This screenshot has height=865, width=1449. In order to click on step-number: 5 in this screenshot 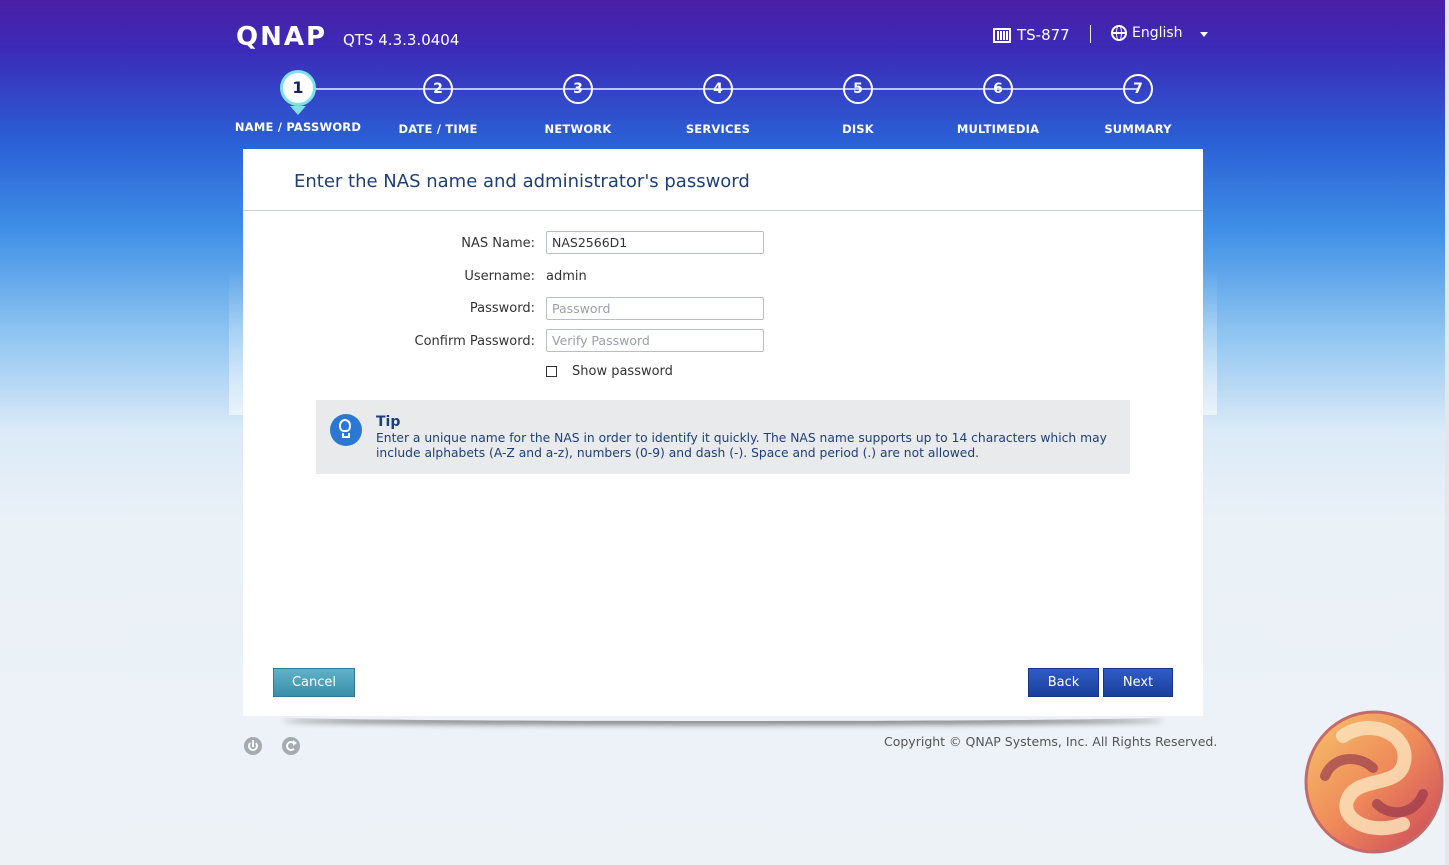, I will do `click(858, 89)`.